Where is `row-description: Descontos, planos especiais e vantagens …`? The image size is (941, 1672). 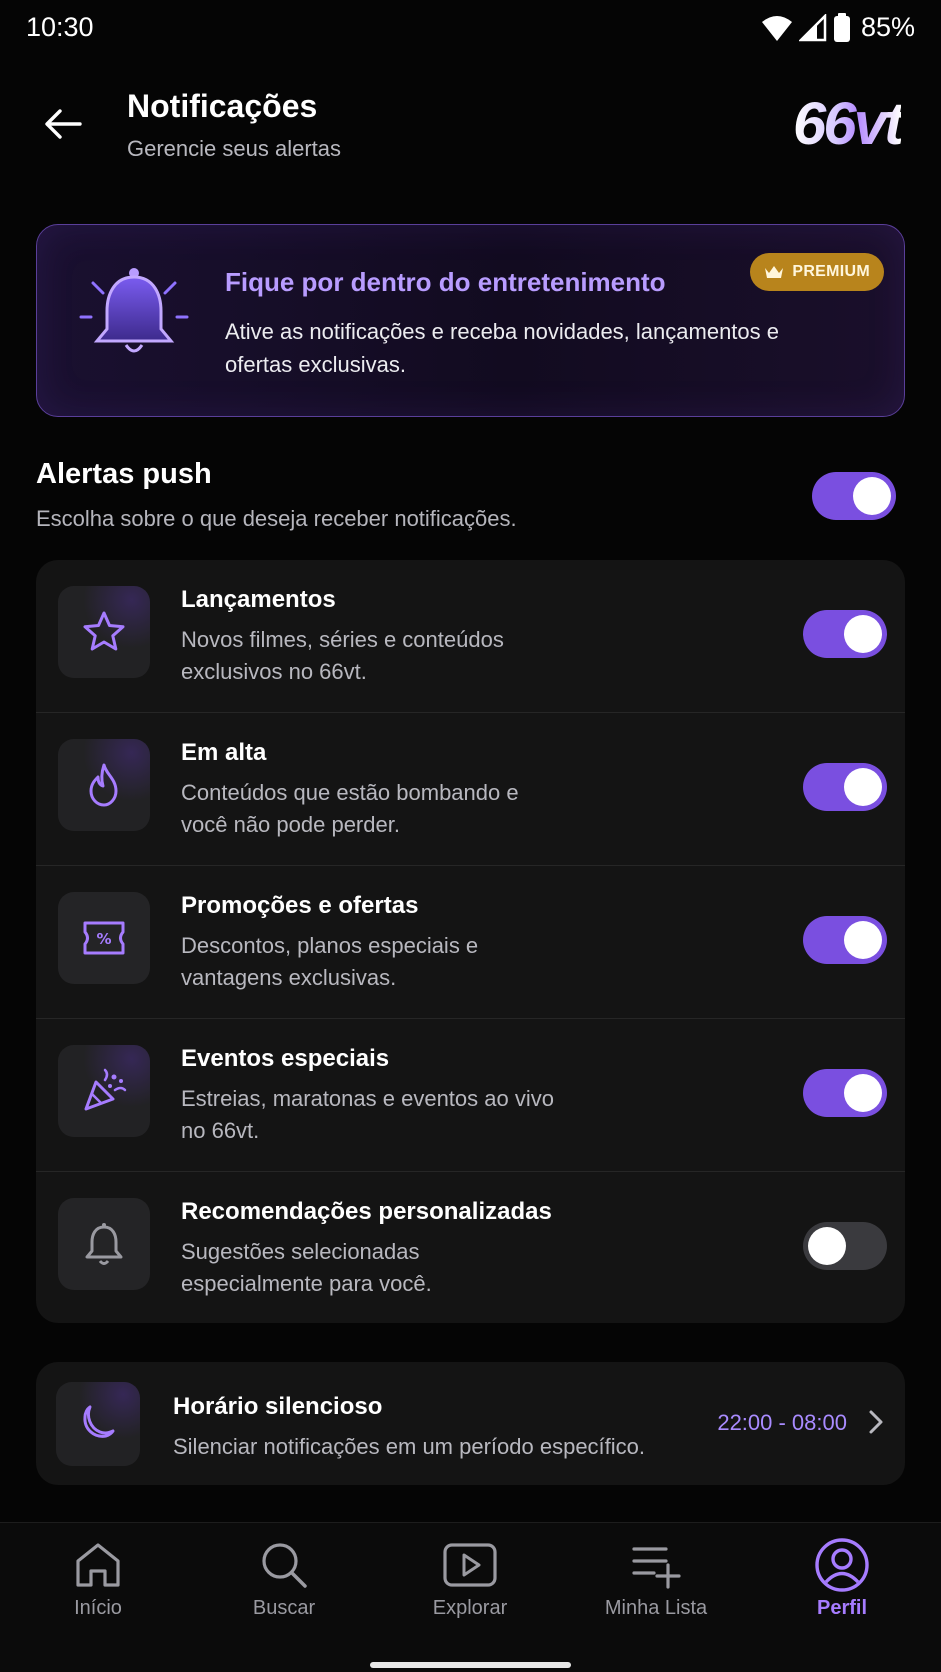
row-description: Descontos, planos especiais e vantagens … is located at coordinates (330, 961).